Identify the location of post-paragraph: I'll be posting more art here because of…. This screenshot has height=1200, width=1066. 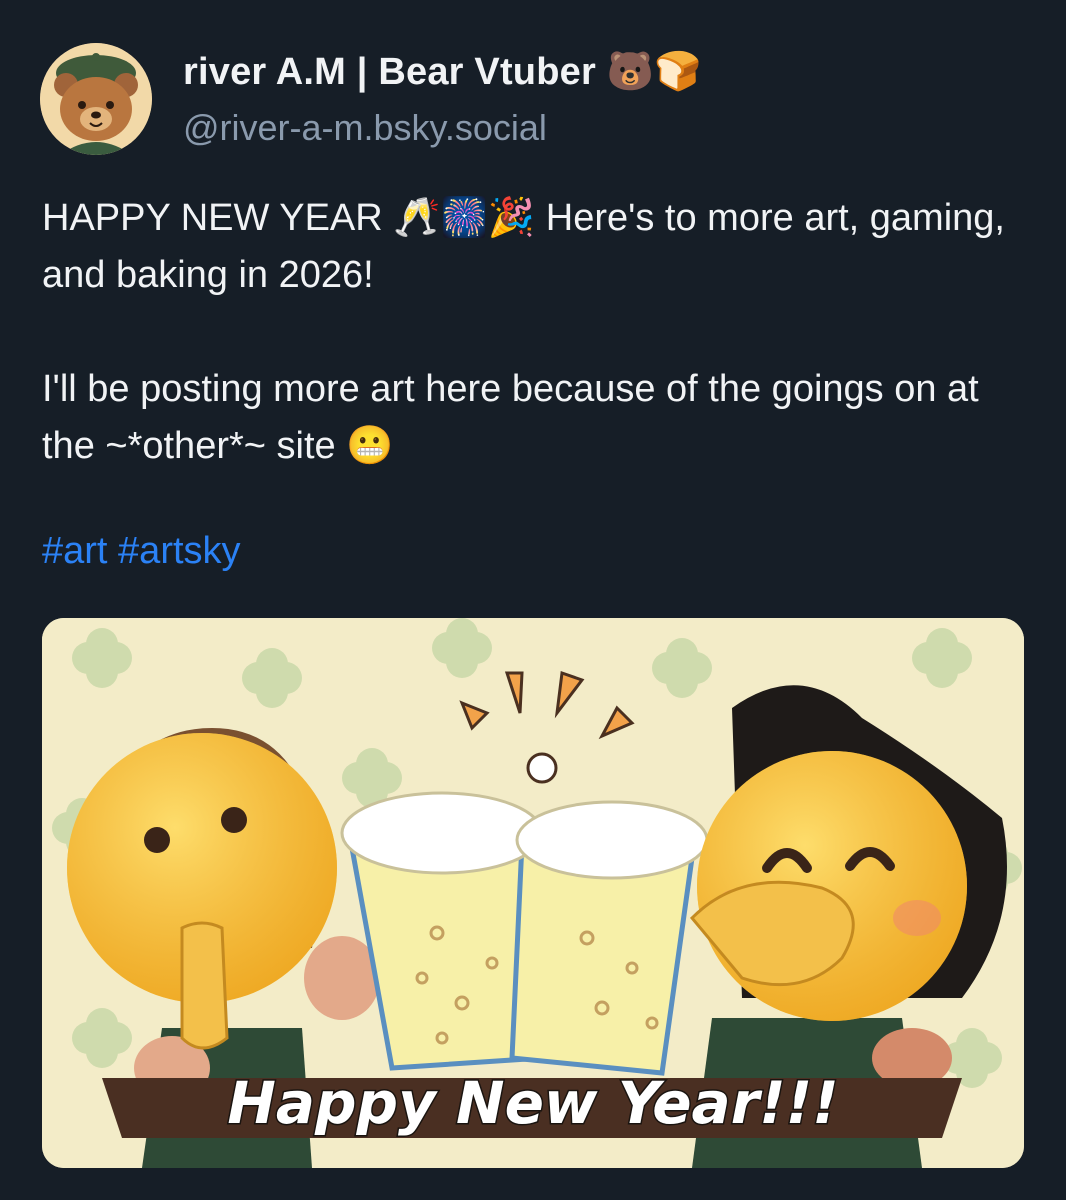
(510, 417).